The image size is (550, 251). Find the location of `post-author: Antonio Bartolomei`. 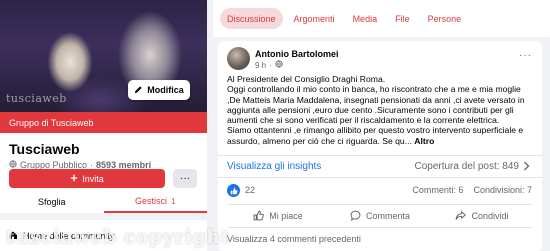

post-author: Antonio Bartolomei is located at coordinates (297, 54).